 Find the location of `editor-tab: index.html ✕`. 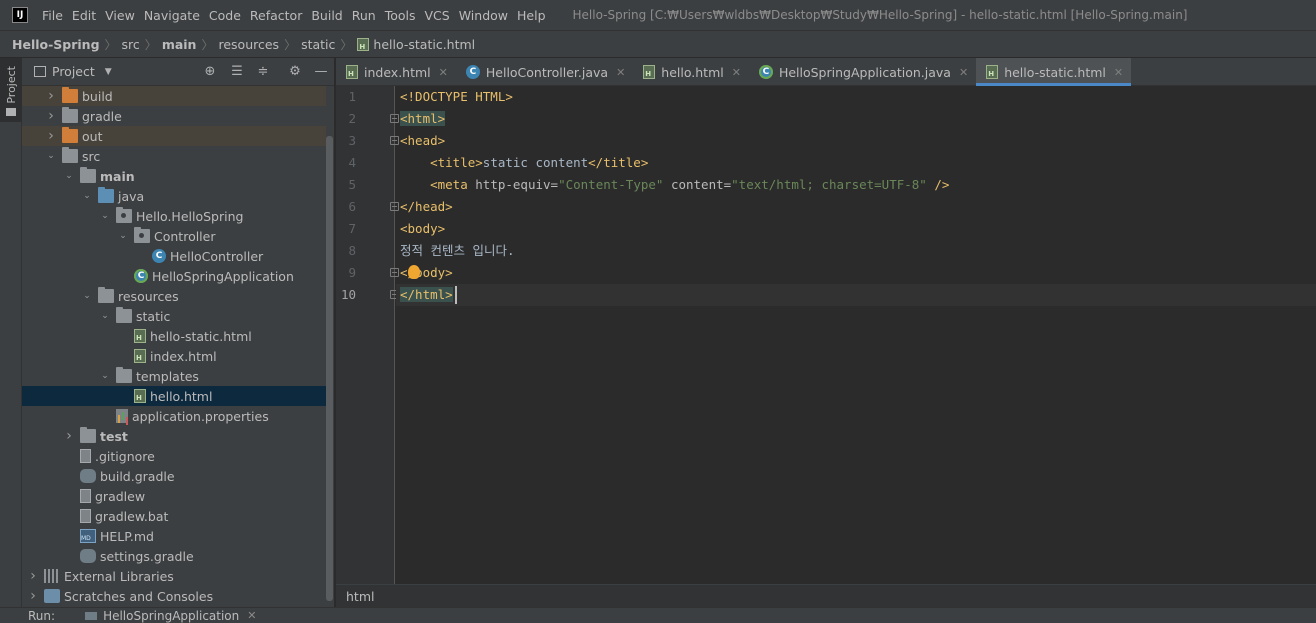

editor-tab: index.html ✕ is located at coordinates (396, 72).